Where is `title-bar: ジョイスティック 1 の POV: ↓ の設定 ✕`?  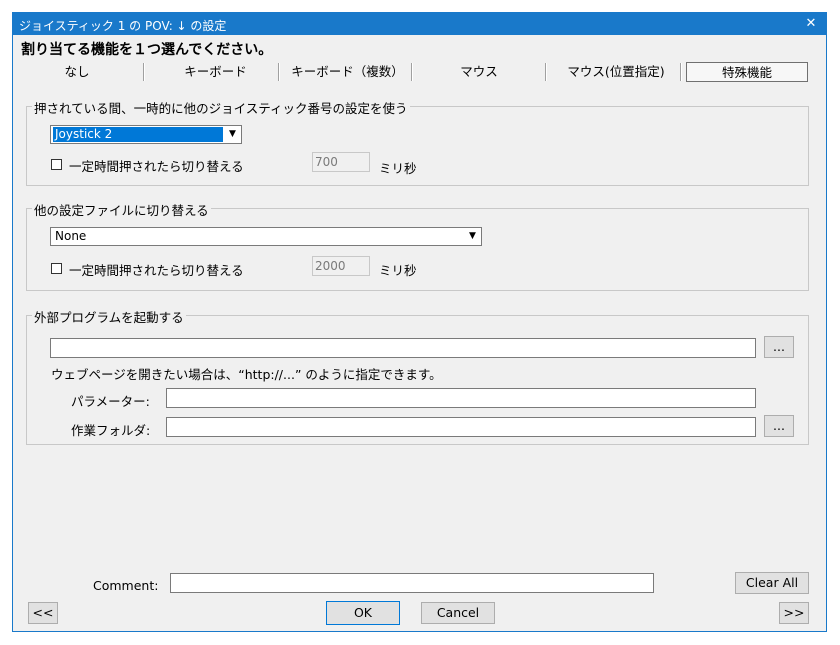 title-bar: ジョイスティック 1 の POV: ↓ の設定 ✕ is located at coordinates (419, 24).